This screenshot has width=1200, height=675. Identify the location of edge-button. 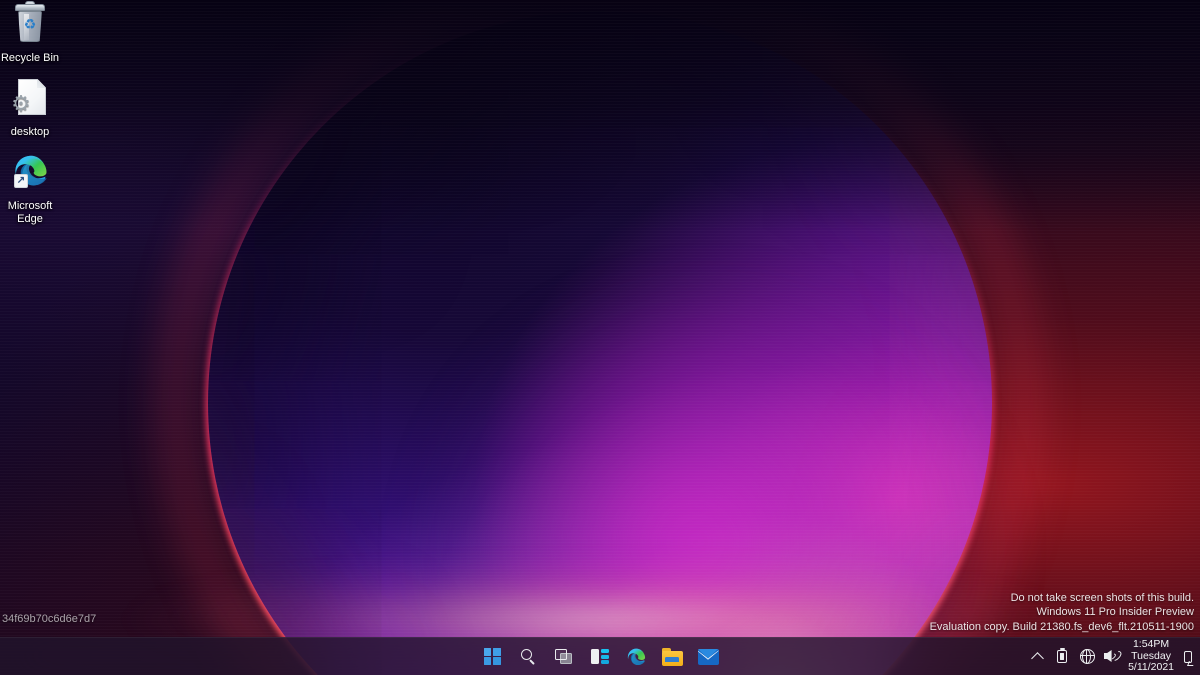
(636, 657).